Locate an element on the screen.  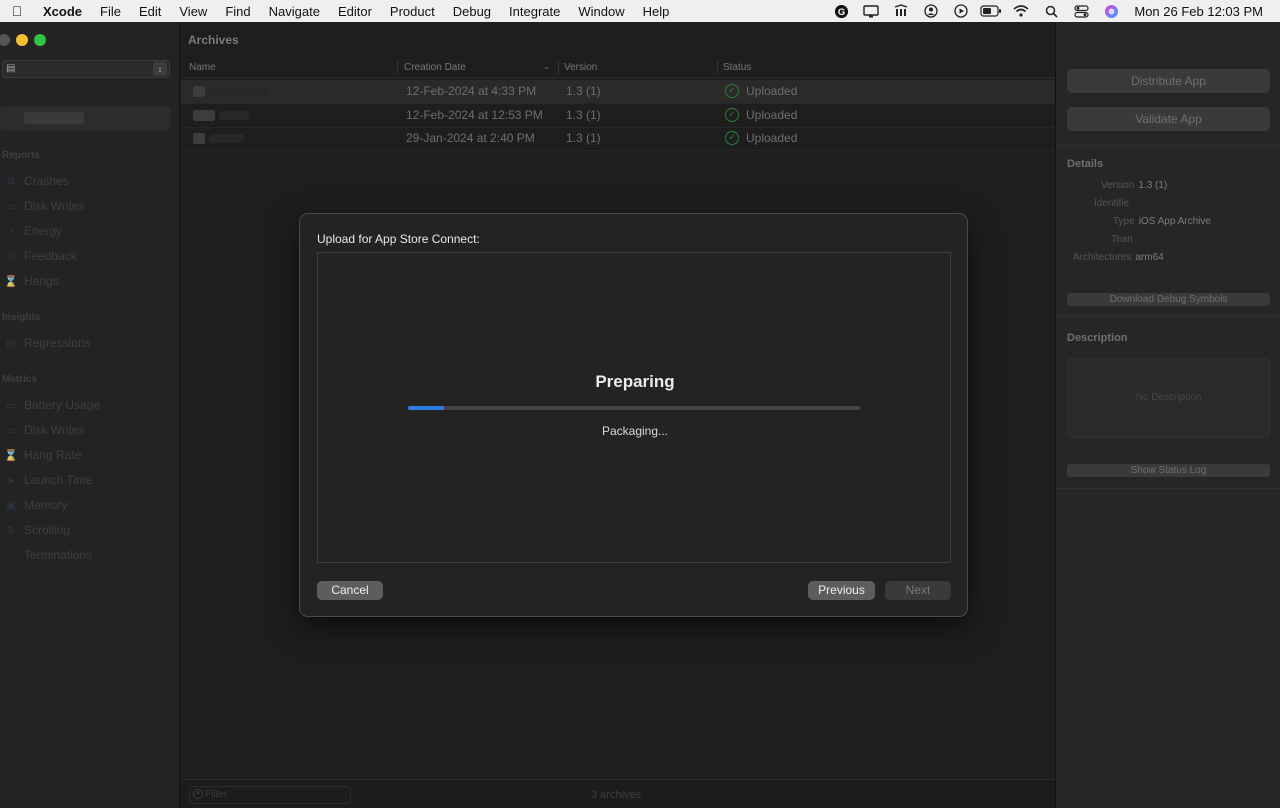
menu-edit: Edit is located at coordinates (150, 11).